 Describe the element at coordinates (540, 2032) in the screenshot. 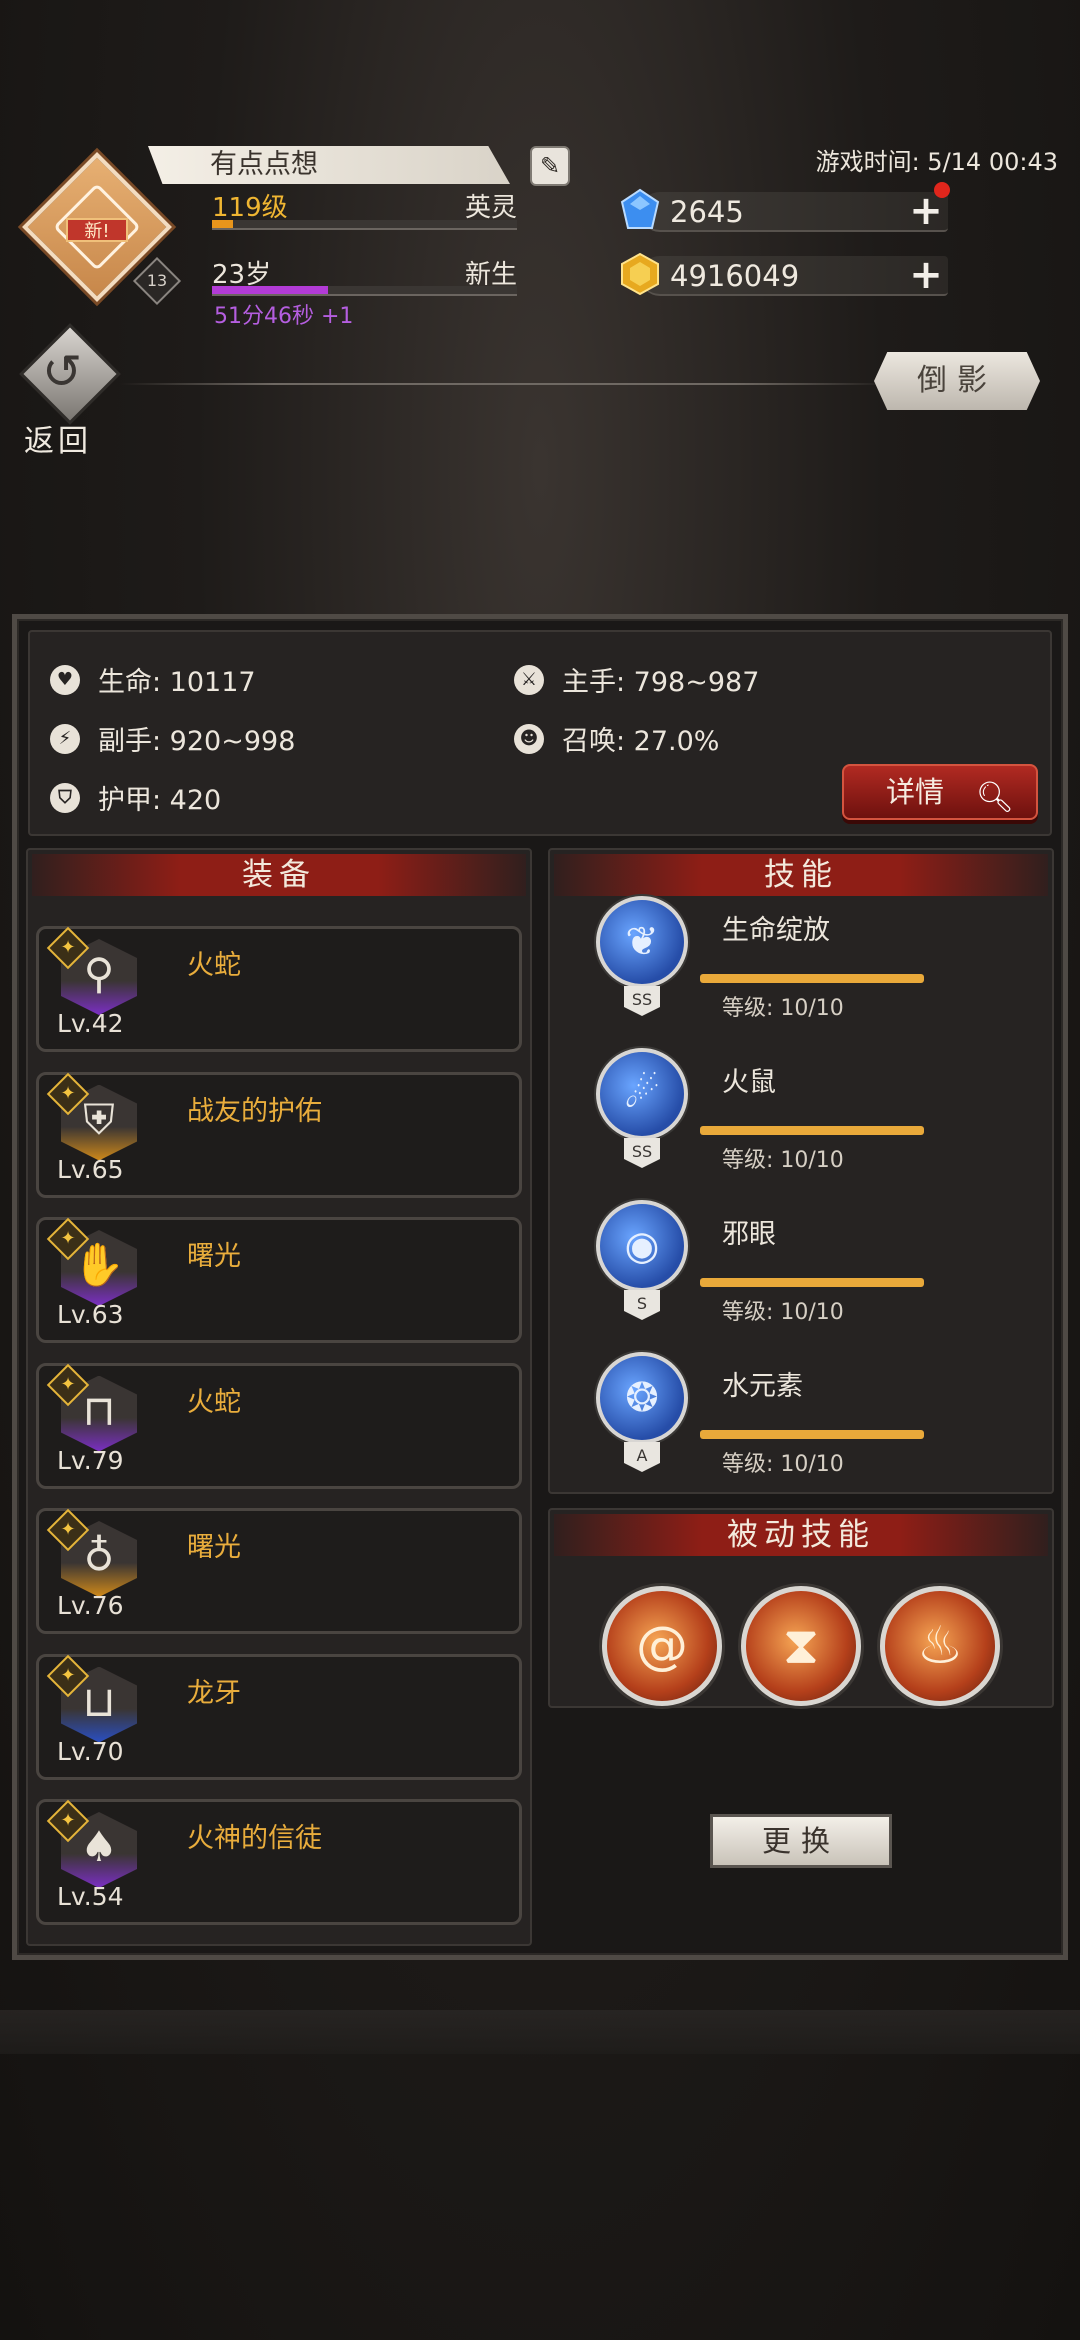

I see `bottom-strip` at that location.